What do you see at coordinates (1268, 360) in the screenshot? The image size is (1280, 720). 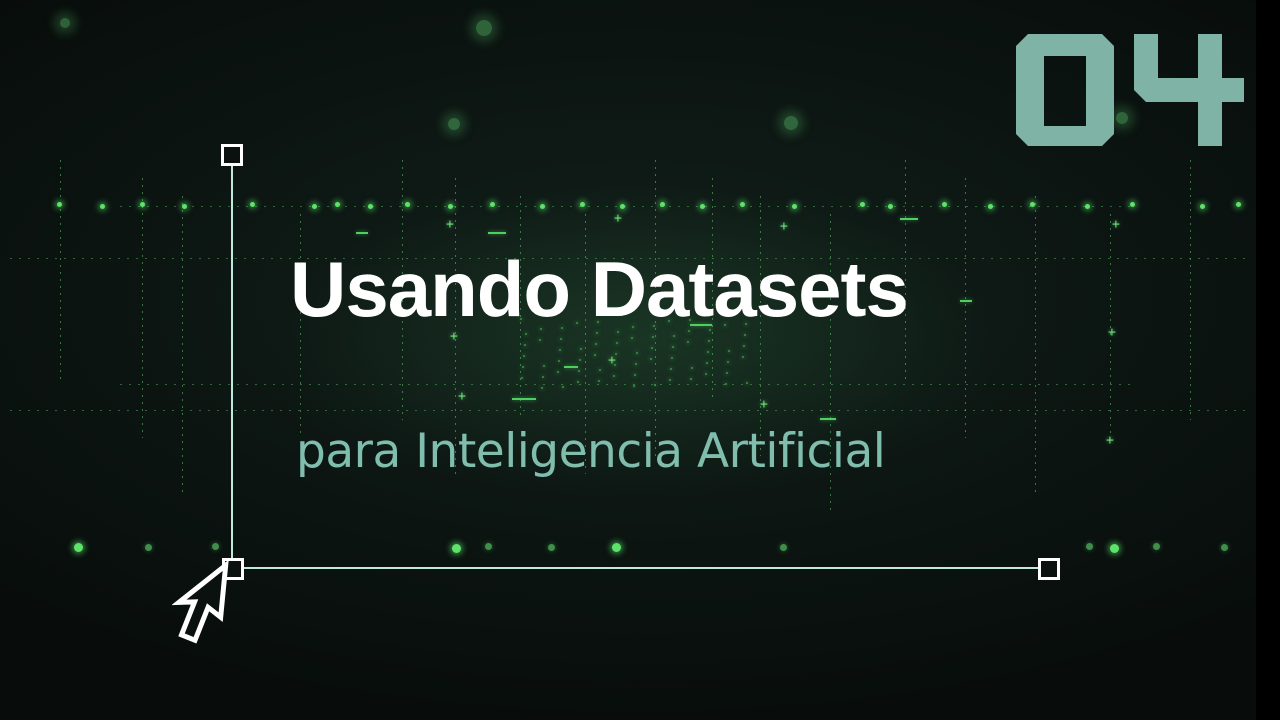 I see `right-edge-strip` at bounding box center [1268, 360].